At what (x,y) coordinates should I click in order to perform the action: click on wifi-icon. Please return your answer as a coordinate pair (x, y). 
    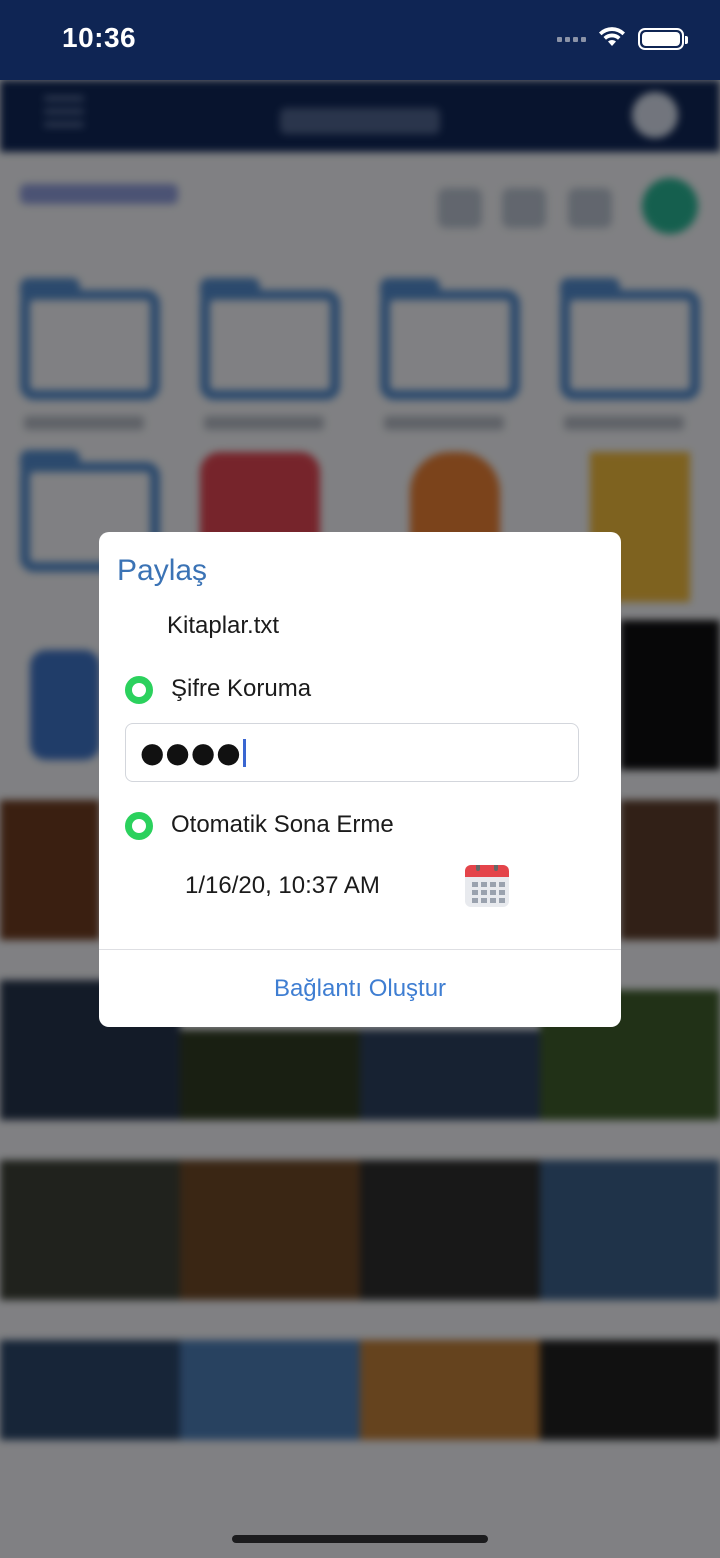
    Looking at the image, I should click on (612, 39).